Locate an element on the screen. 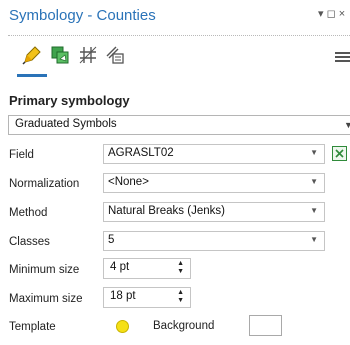 This screenshot has width=350, height=345. tab-vary-symbology is located at coordinates (88, 55).